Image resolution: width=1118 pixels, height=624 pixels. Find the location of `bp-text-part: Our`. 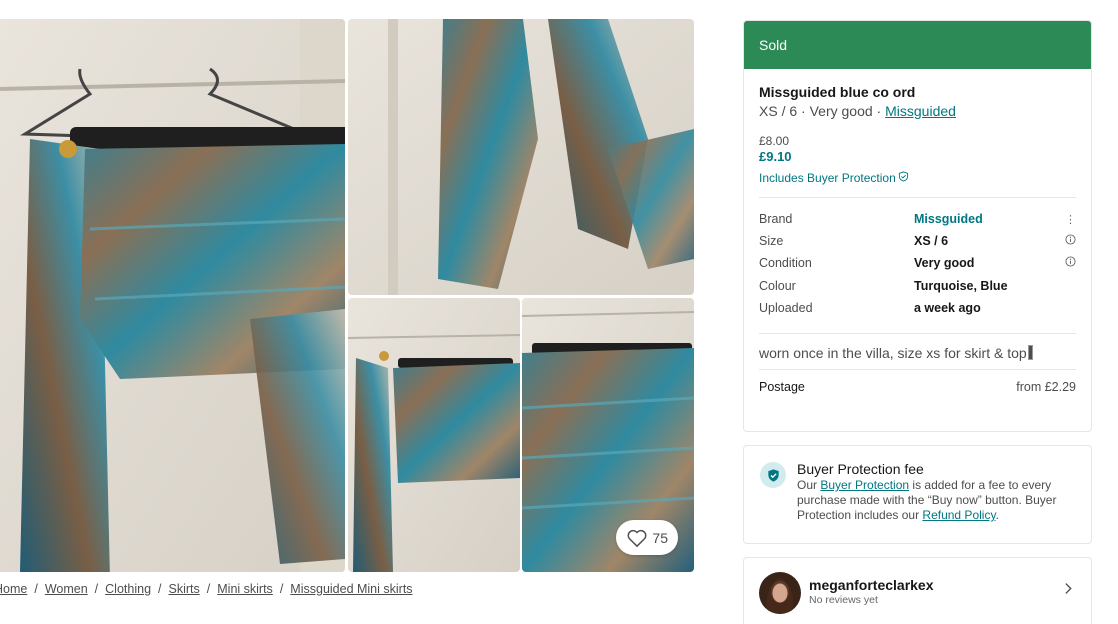

bp-text-part: Our is located at coordinates (809, 485).